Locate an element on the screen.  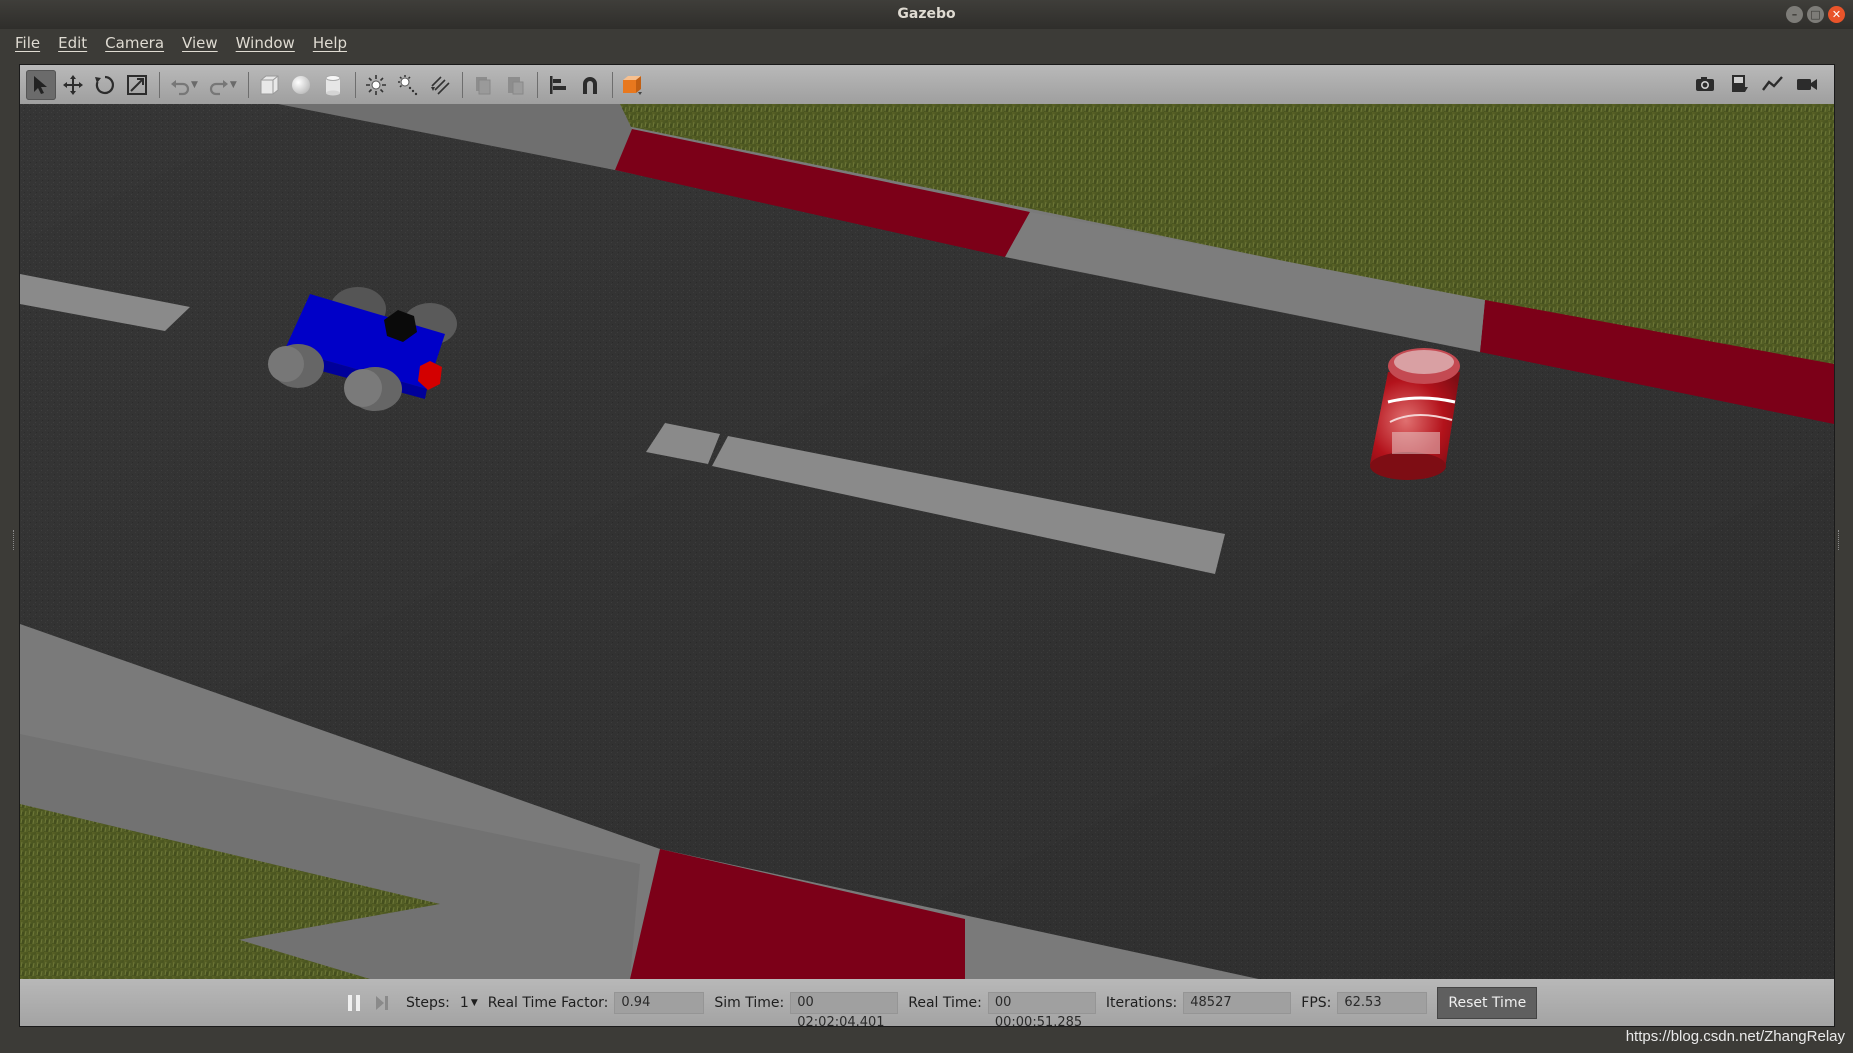
steps-dropdown: 1 ▼ is located at coordinates (469, 1003).